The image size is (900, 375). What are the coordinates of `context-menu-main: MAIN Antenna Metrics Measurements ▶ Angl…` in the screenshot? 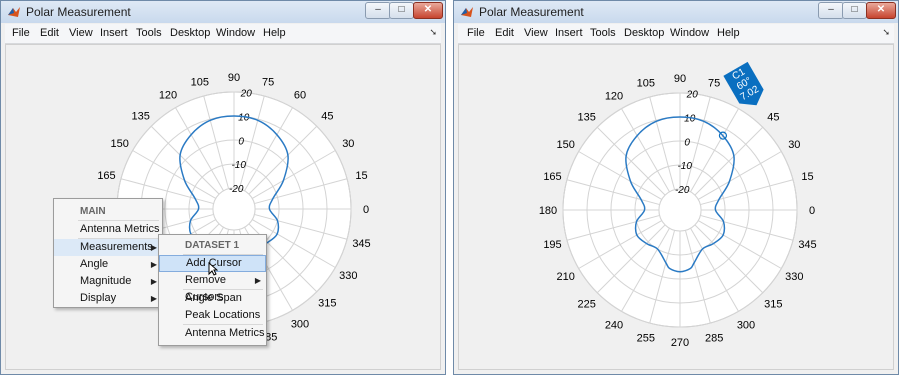 It's located at (108, 253).